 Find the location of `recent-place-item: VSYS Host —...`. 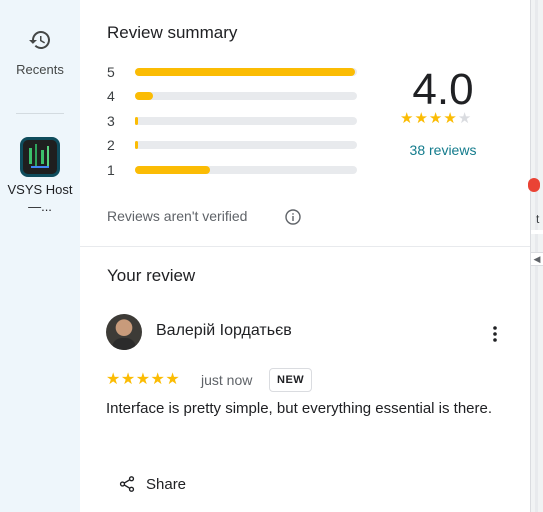

recent-place-item: VSYS Host —... is located at coordinates (40, 176).